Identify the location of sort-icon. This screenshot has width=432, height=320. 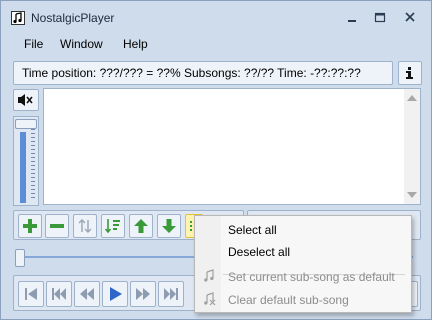
(112, 226).